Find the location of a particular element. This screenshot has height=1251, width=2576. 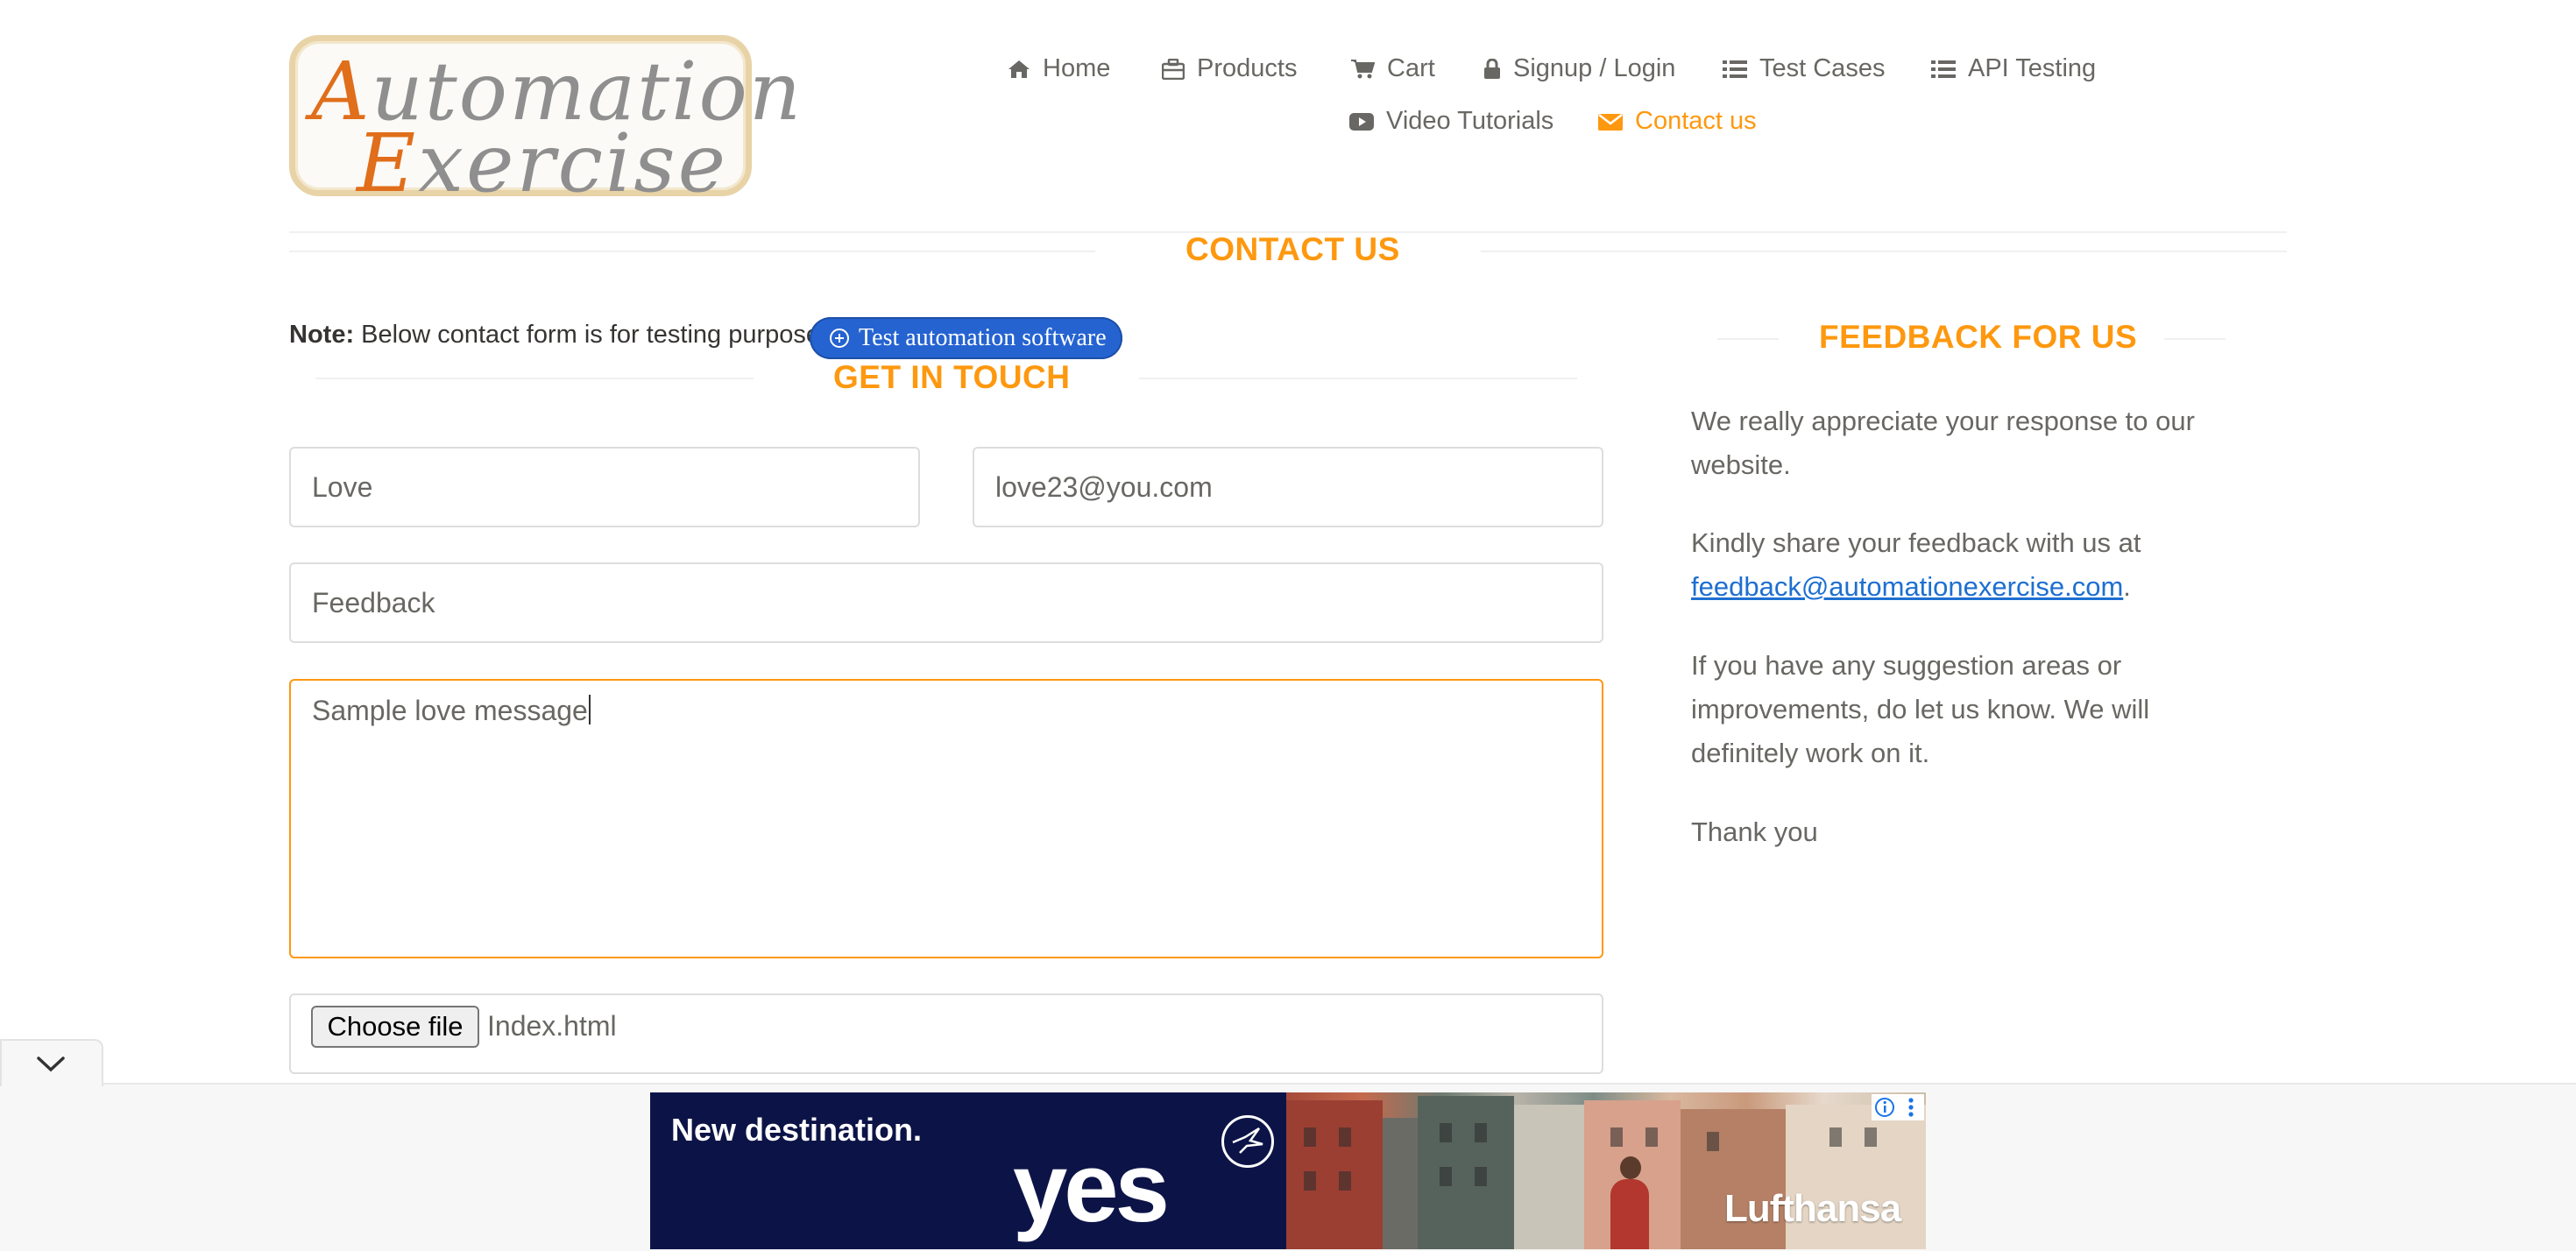

note-label: Note: is located at coordinates (322, 335).